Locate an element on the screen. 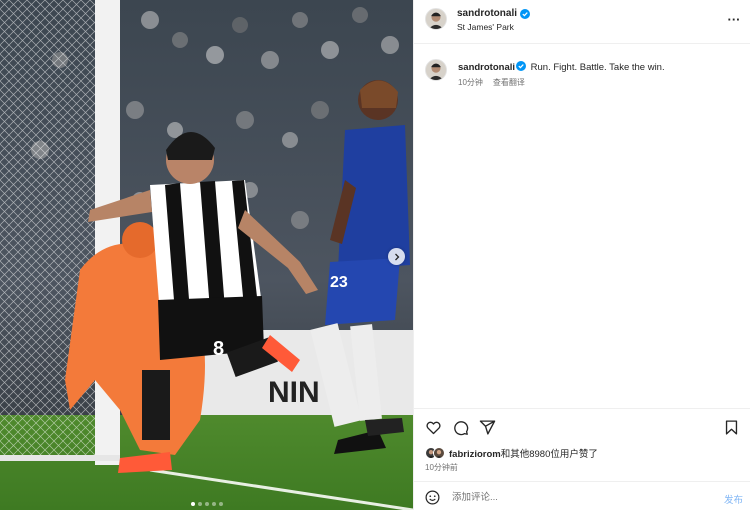  more-options-button: ··· is located at coordinates (734, 19).